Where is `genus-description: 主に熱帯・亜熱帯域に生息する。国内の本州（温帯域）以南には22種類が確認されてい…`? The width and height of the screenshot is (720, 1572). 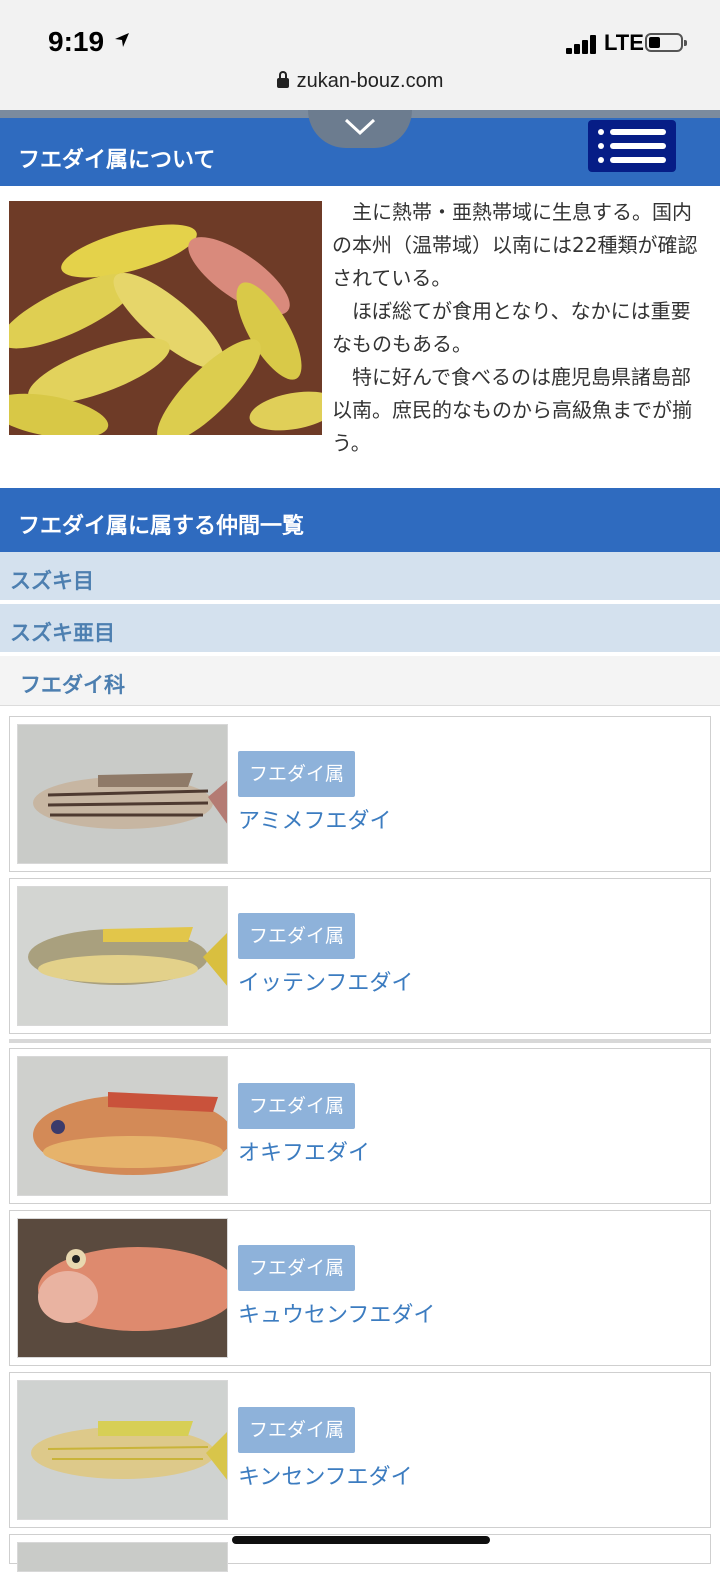 genus-description: 主に熱帯・亜熱帯域に生息する。国内の本州（温帯域）以南には22種類が確認されてい… is located at coordinates (517, 328).